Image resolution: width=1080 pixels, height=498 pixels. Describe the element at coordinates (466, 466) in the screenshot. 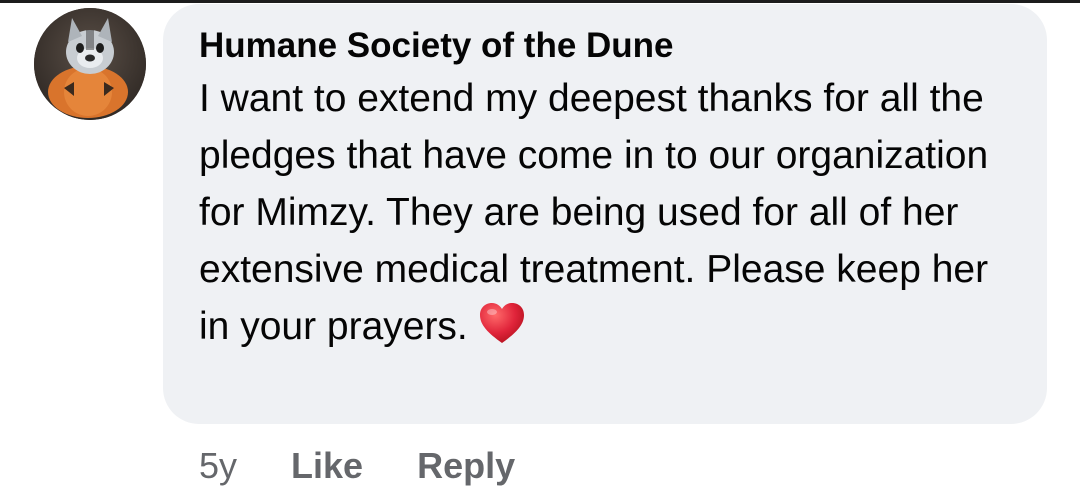

I see `reply-button: Reply` at that location.